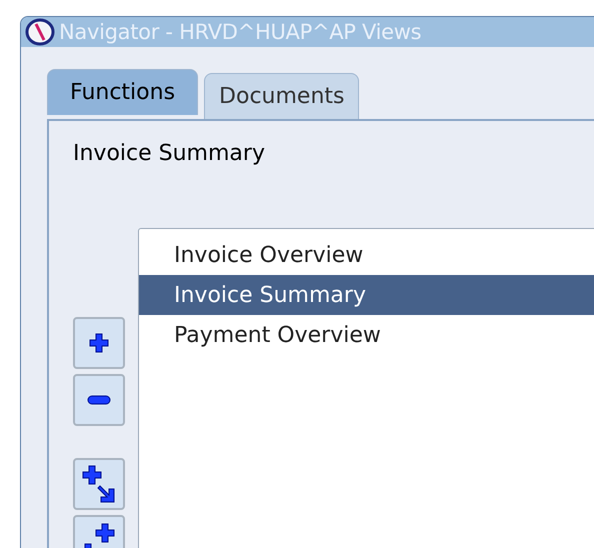 The image size is (594, 548). I want to click on list-item: Invoice Overview, so click(366, 255).